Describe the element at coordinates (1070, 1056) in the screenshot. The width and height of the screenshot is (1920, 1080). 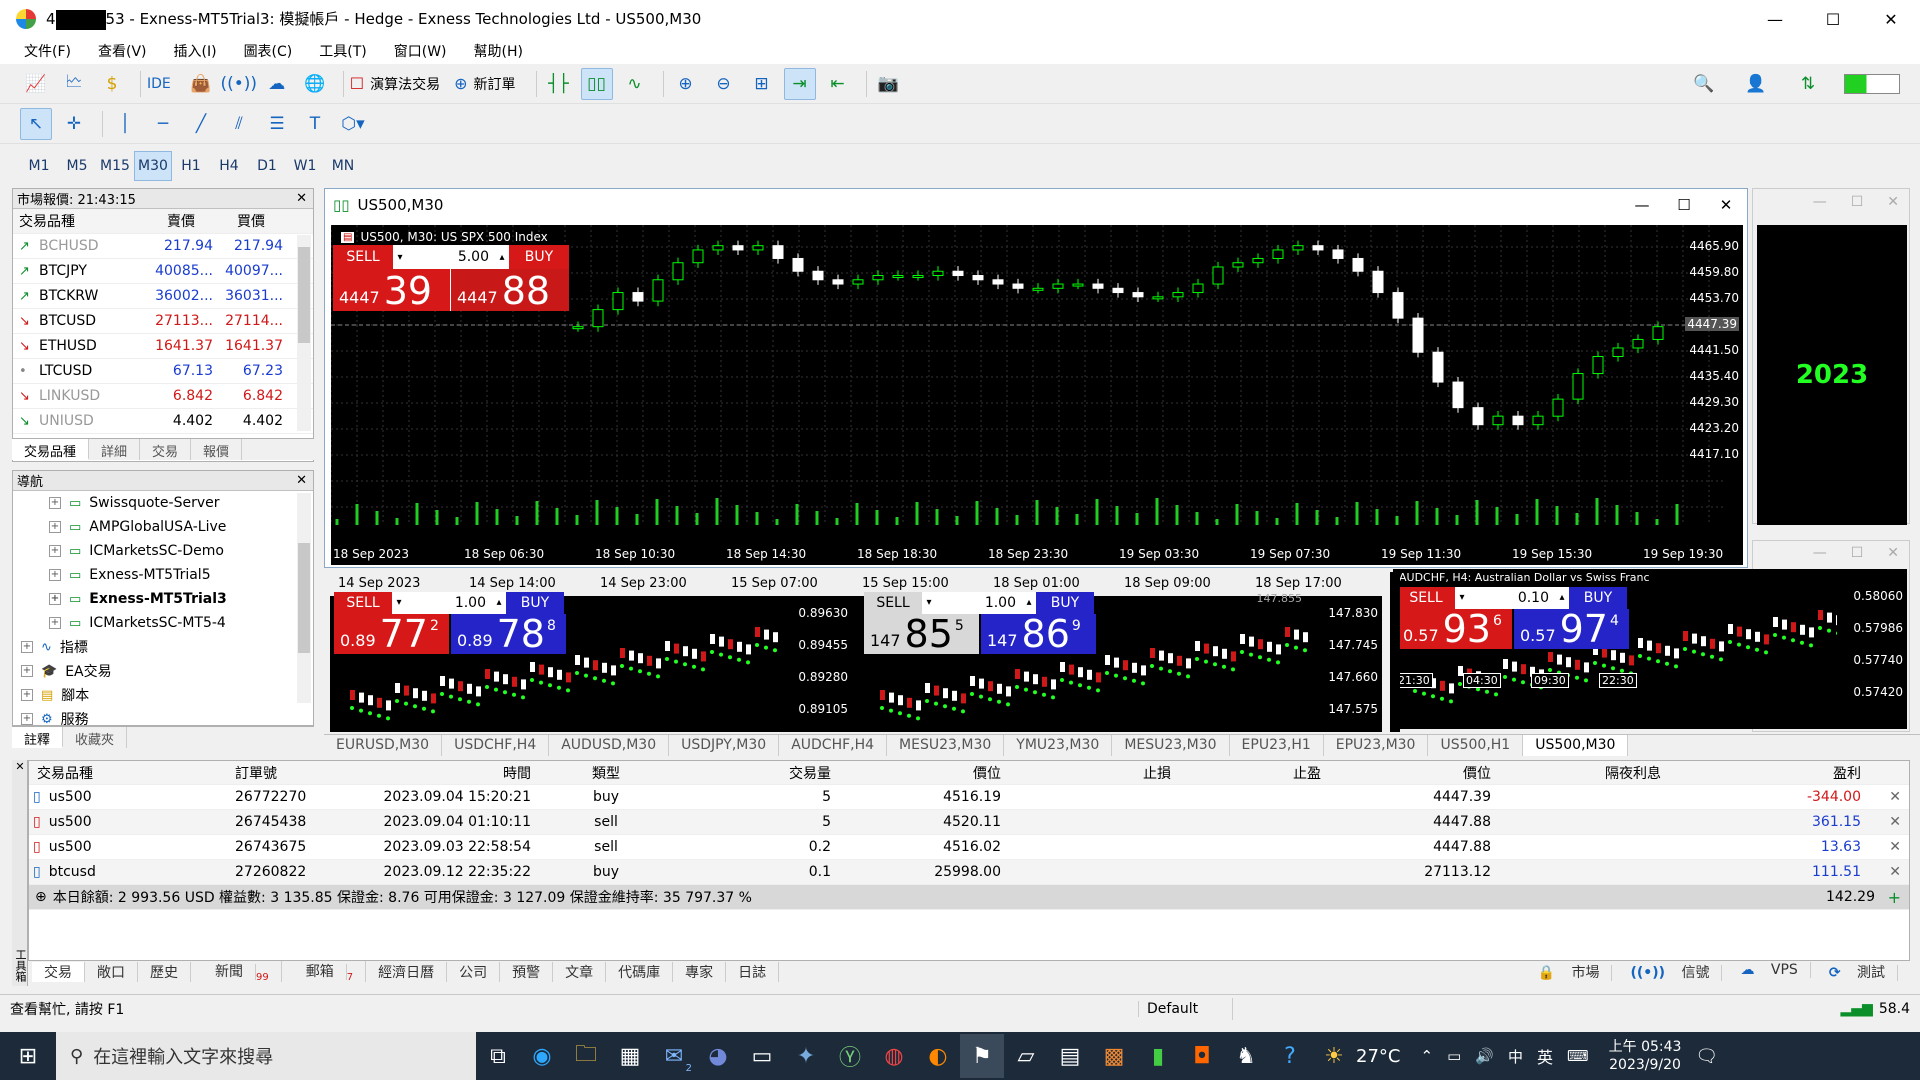
I see `calculator-icon: ▤` at that location.